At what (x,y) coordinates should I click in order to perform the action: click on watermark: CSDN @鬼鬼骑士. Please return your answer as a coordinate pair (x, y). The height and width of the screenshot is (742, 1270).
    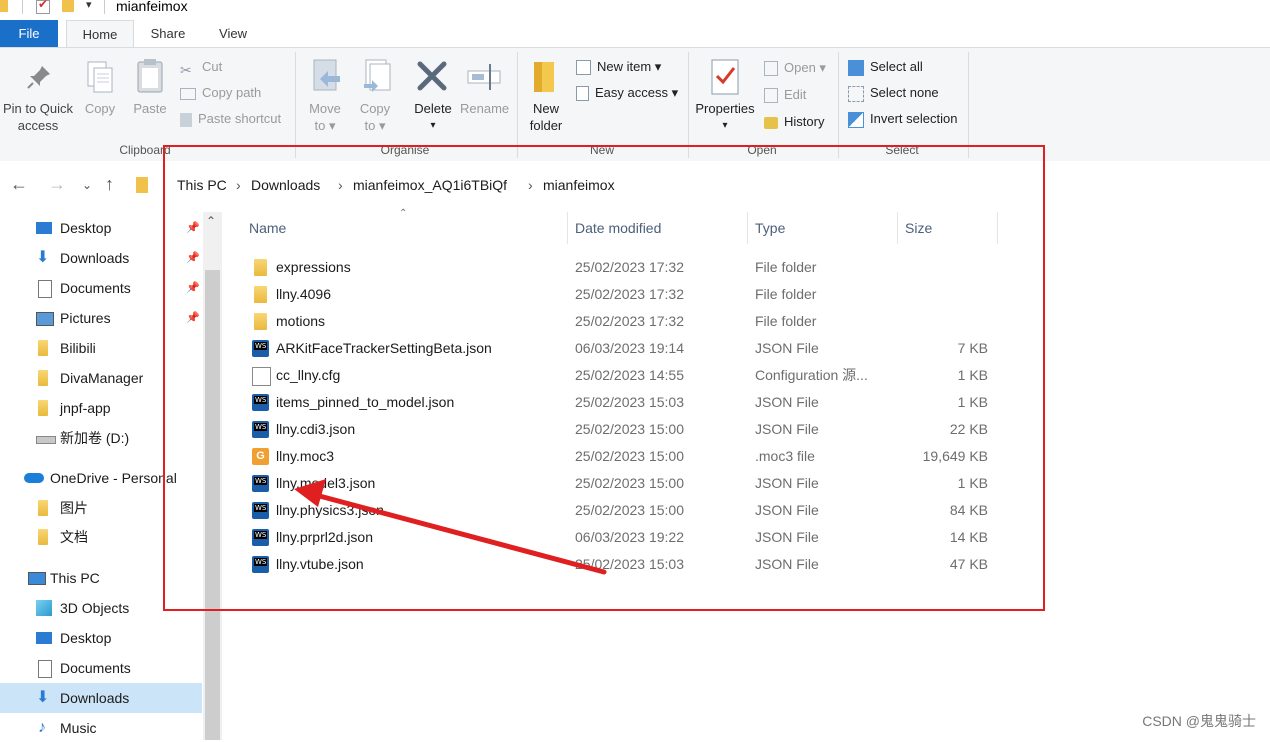
    Looking at the image, I should click on (1199, 721).